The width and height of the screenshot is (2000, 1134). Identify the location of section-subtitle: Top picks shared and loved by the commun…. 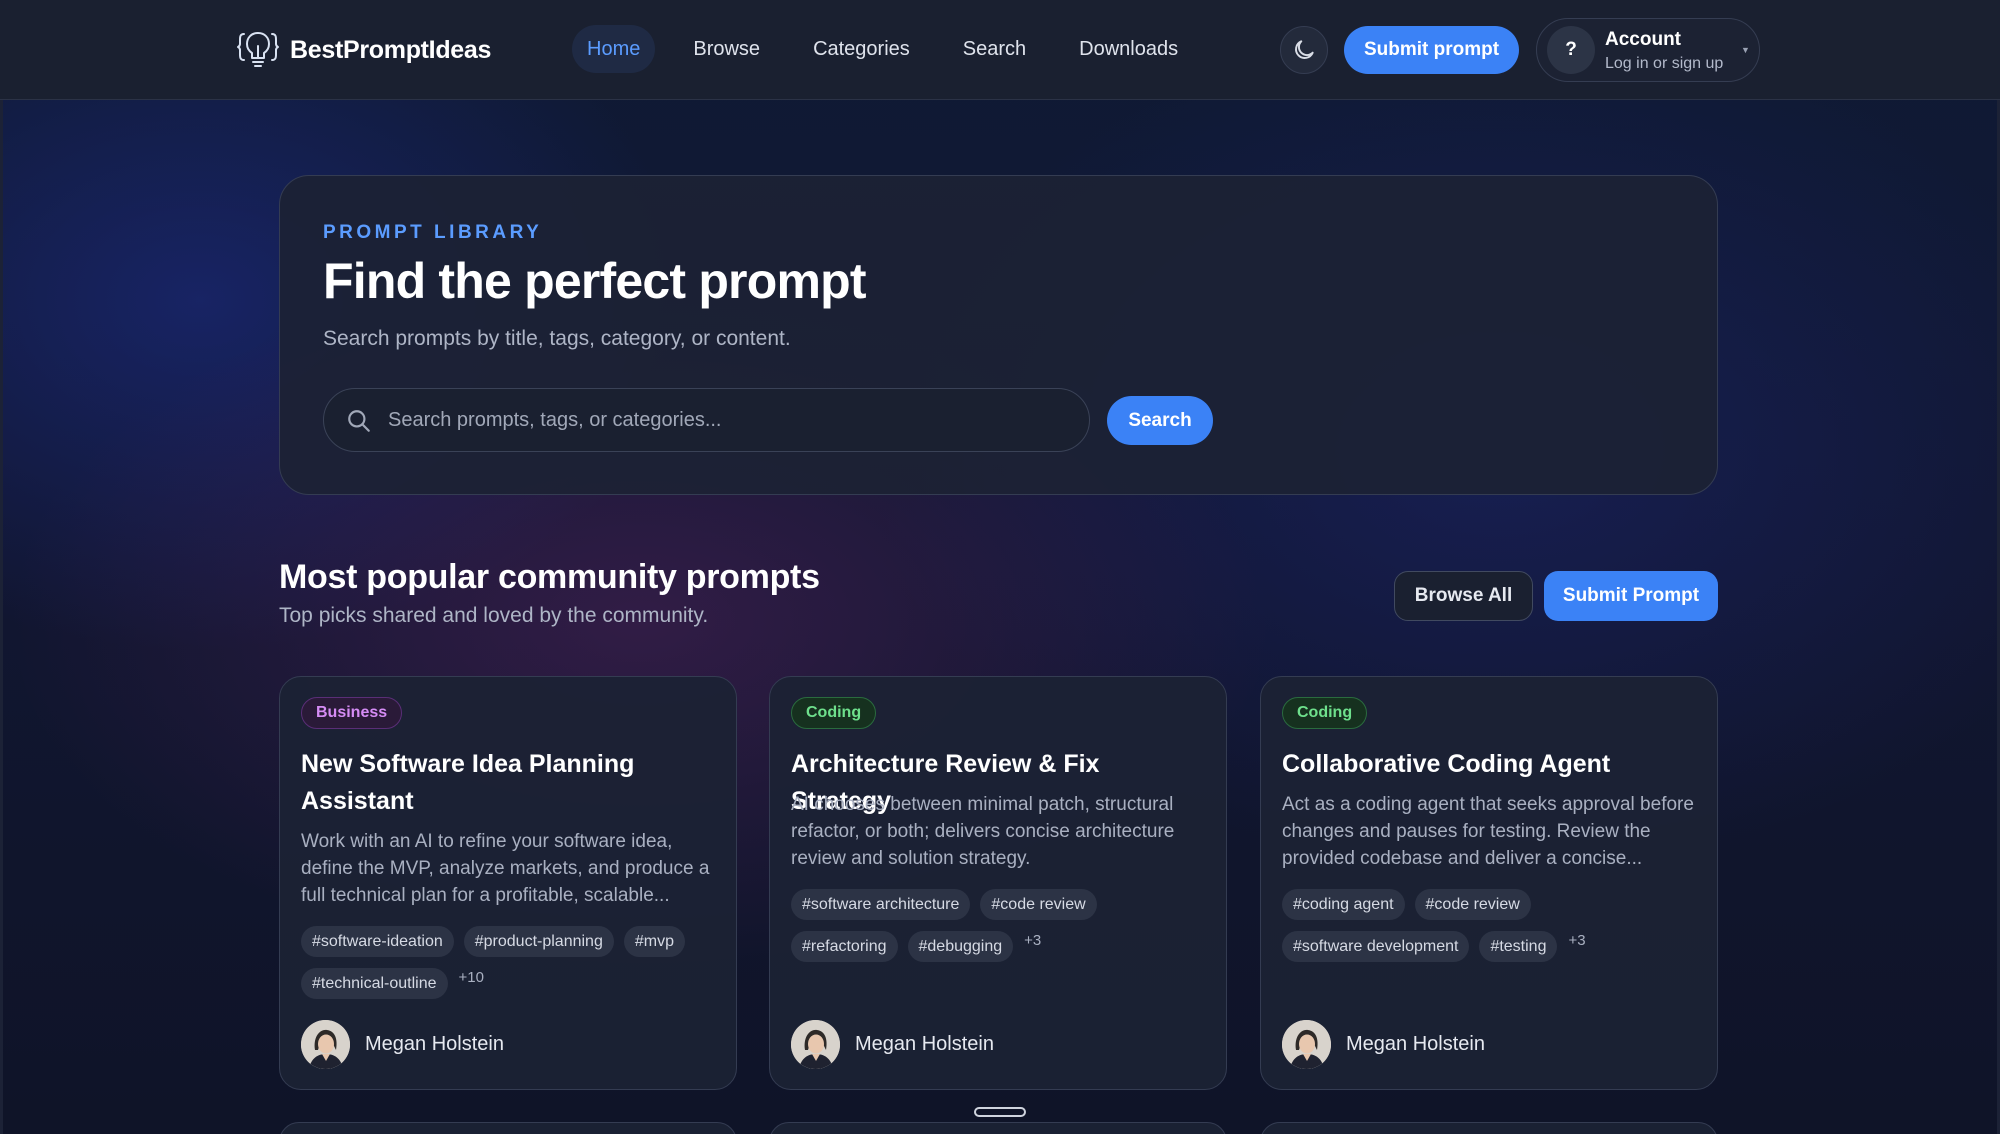
(494, 615).